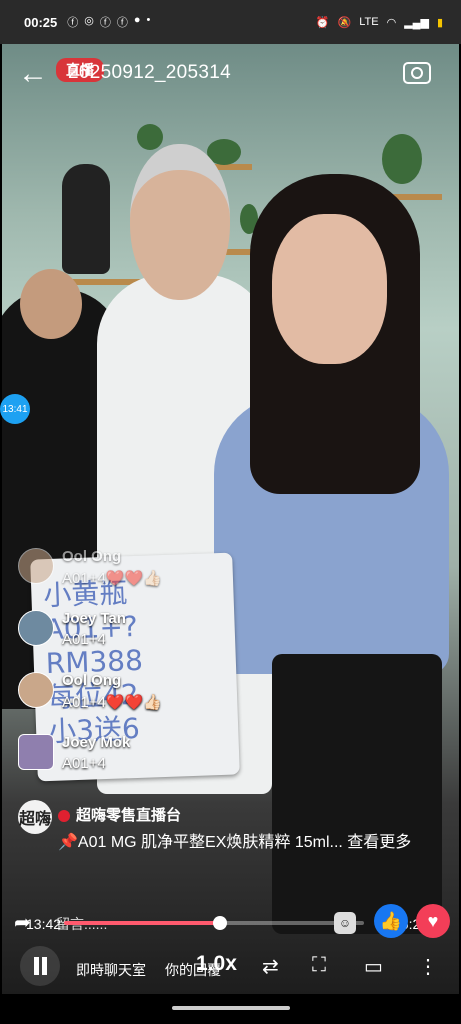  I want to click on more-options-icon: ⋮, so click(428, 966).